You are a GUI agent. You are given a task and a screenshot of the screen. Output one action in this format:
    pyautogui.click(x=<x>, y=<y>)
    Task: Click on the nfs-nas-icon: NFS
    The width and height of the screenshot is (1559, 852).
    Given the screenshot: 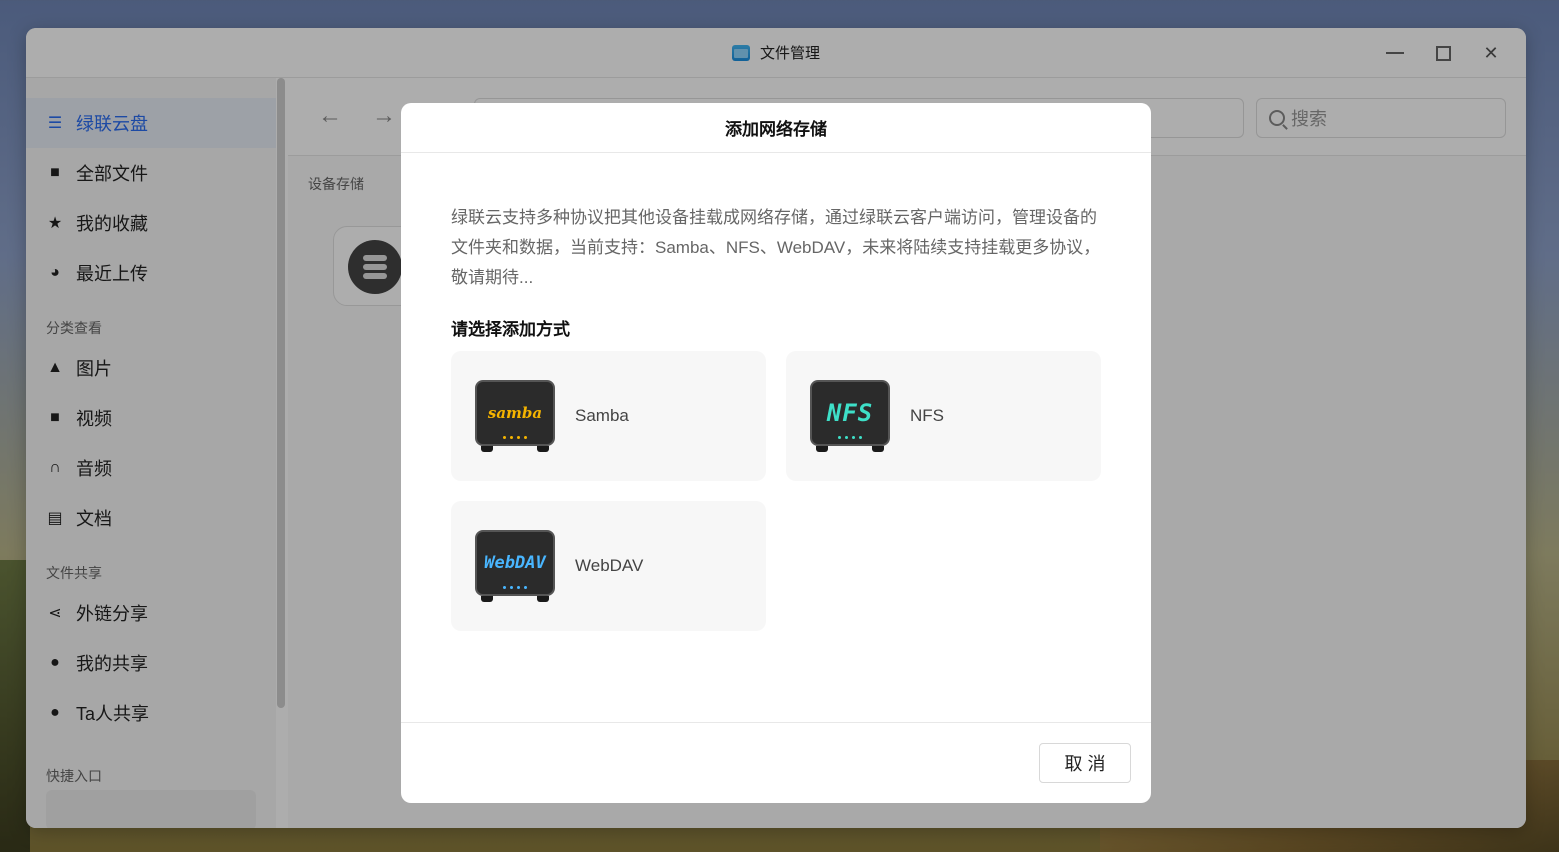 What is the action you would take?
    pyautogui.click(x=850, y=416)
    